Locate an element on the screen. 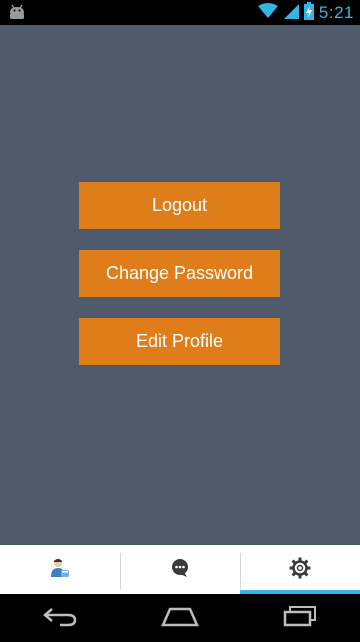 The width and height of the screenshot is (360, 642). battery-charging-icon is located at coordinates (308, 12).